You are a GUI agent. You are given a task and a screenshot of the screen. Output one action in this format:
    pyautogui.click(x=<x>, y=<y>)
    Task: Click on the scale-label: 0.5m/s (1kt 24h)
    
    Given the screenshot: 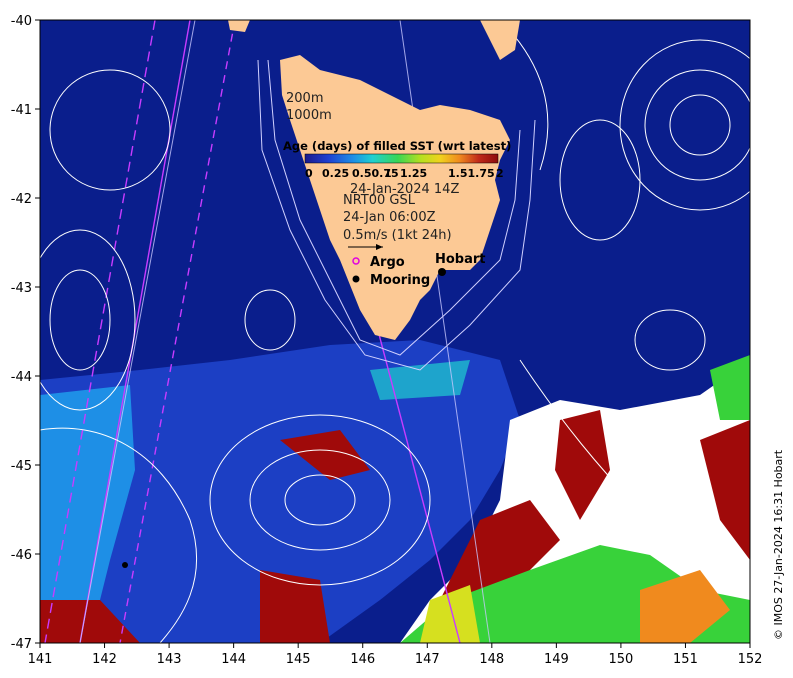 What is the action you would take?
    pyautogui.click(x=397, y=235)
    